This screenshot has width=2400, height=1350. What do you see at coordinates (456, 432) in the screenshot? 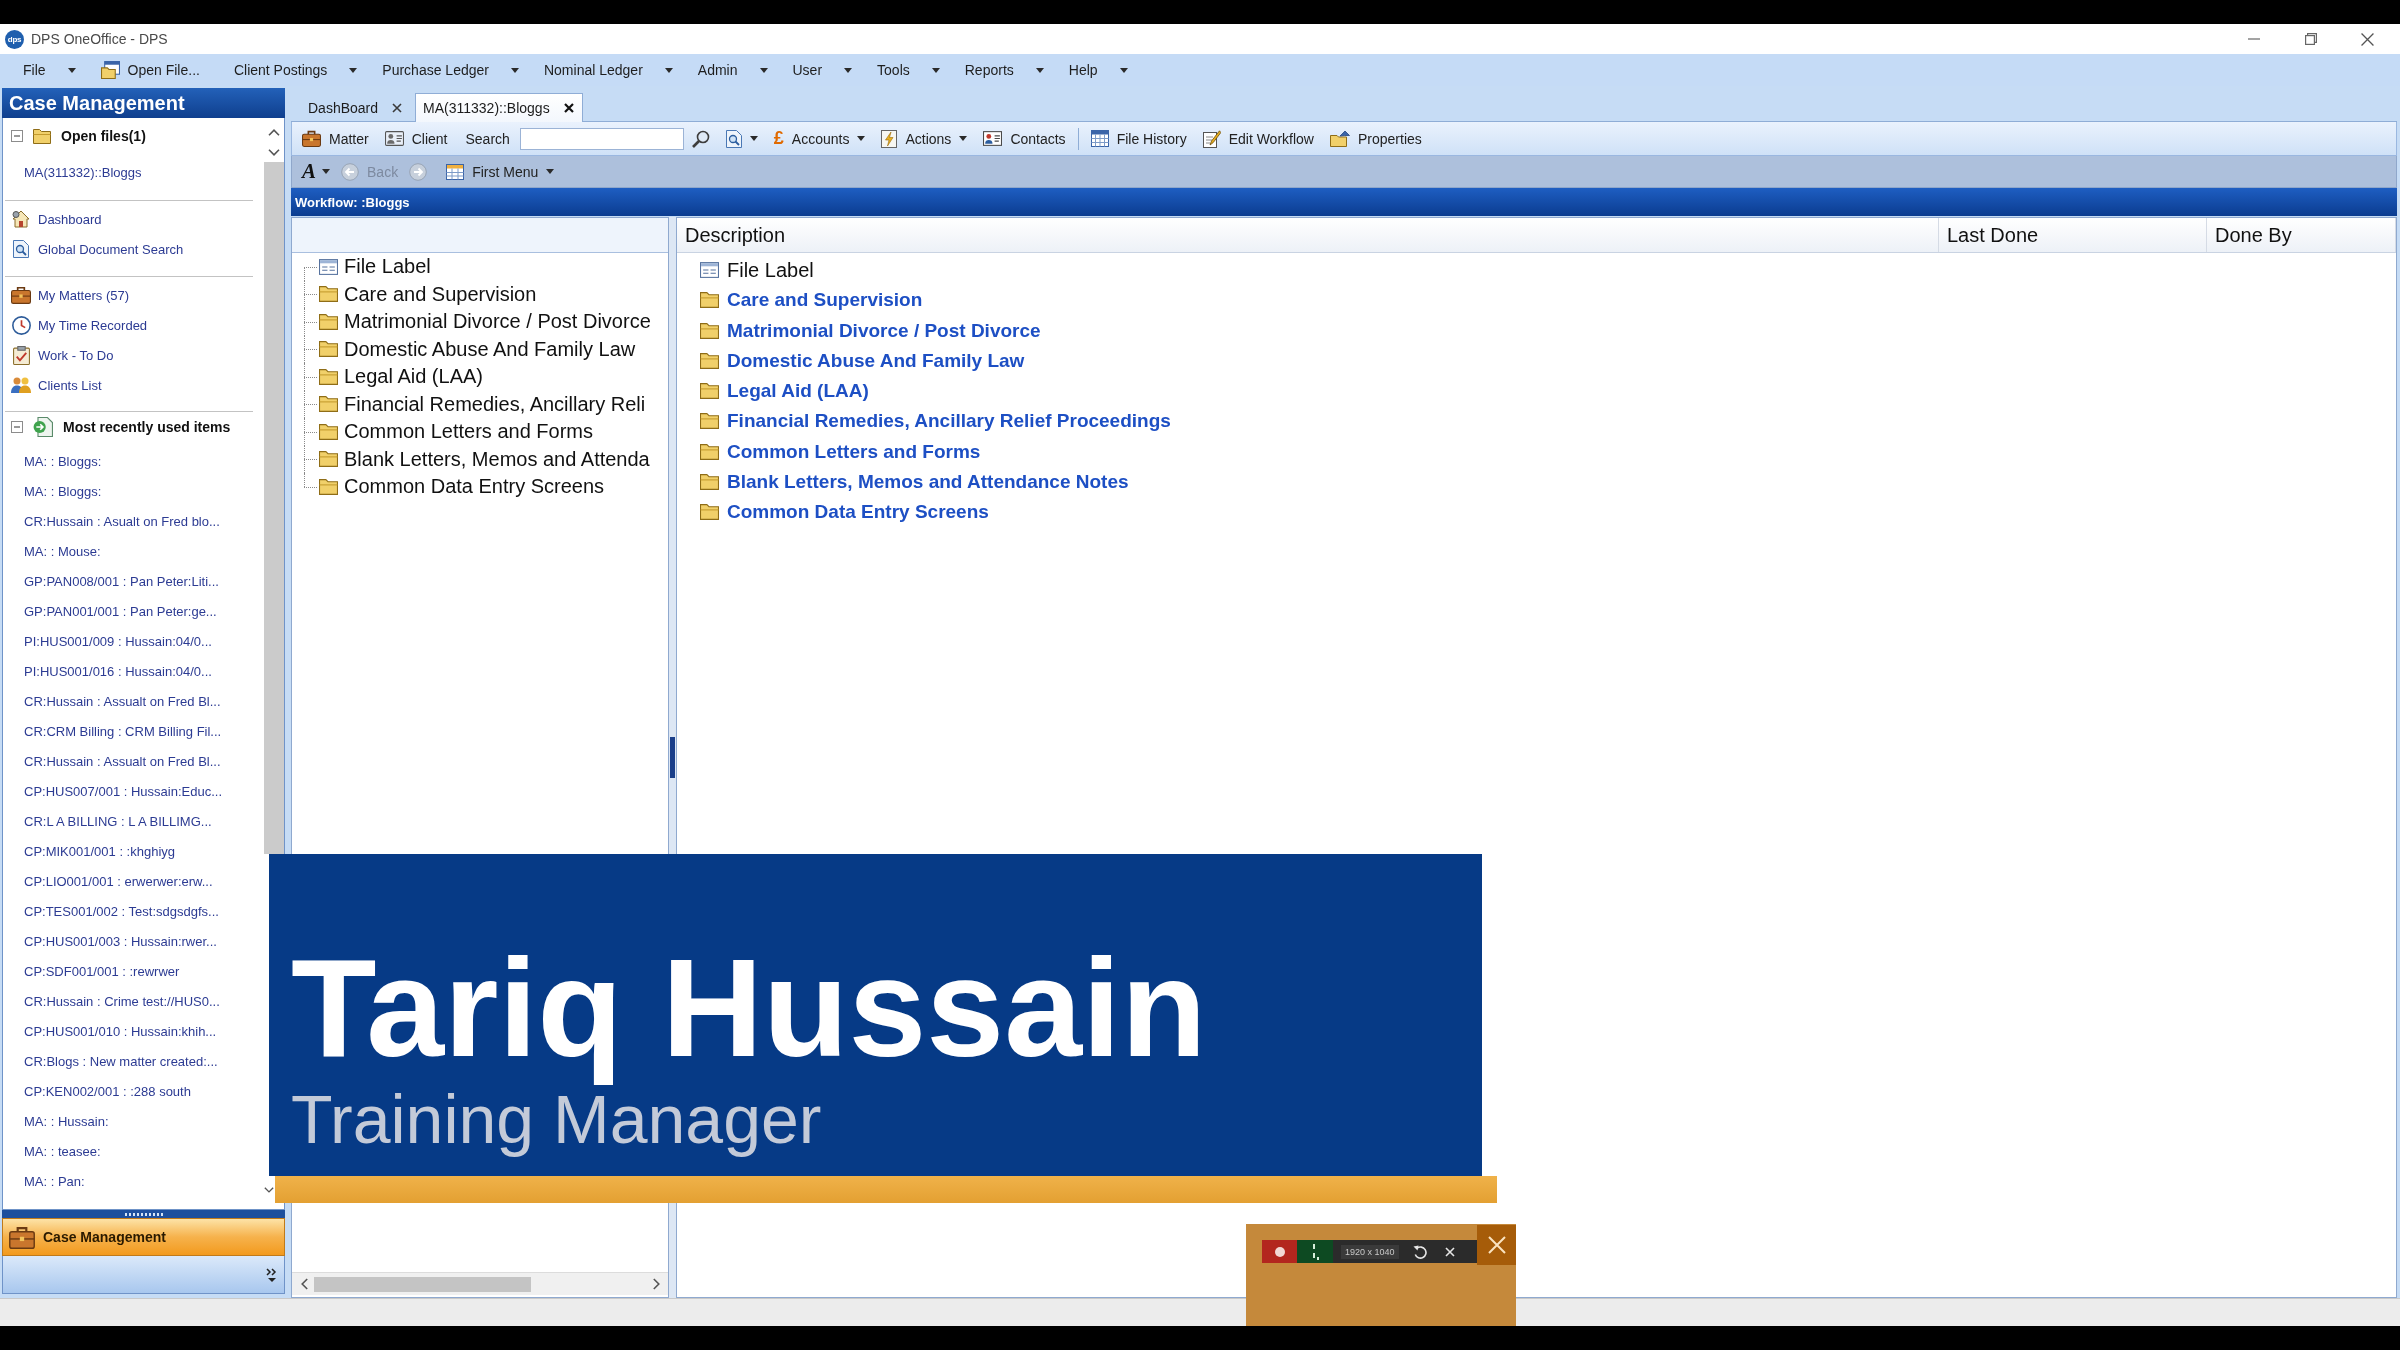
I see `tree-item: Common Letters and Forms` at bounding box center [456, 432].